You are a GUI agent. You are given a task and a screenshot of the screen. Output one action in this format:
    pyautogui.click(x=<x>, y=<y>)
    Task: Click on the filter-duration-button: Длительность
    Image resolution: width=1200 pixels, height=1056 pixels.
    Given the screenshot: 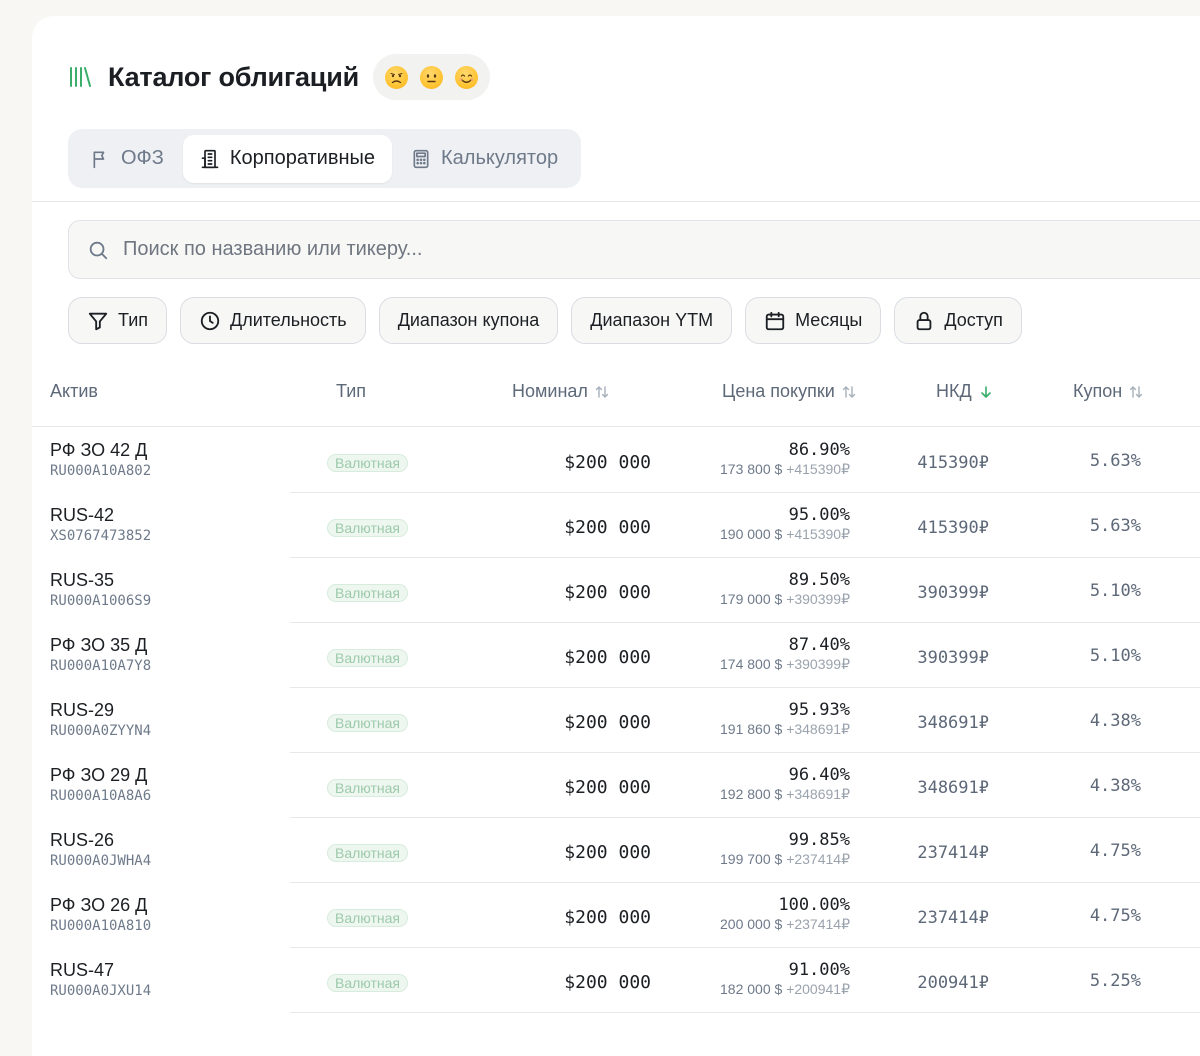 What is the action you would take?
    pyautogui.click(x=273, y=320)
    